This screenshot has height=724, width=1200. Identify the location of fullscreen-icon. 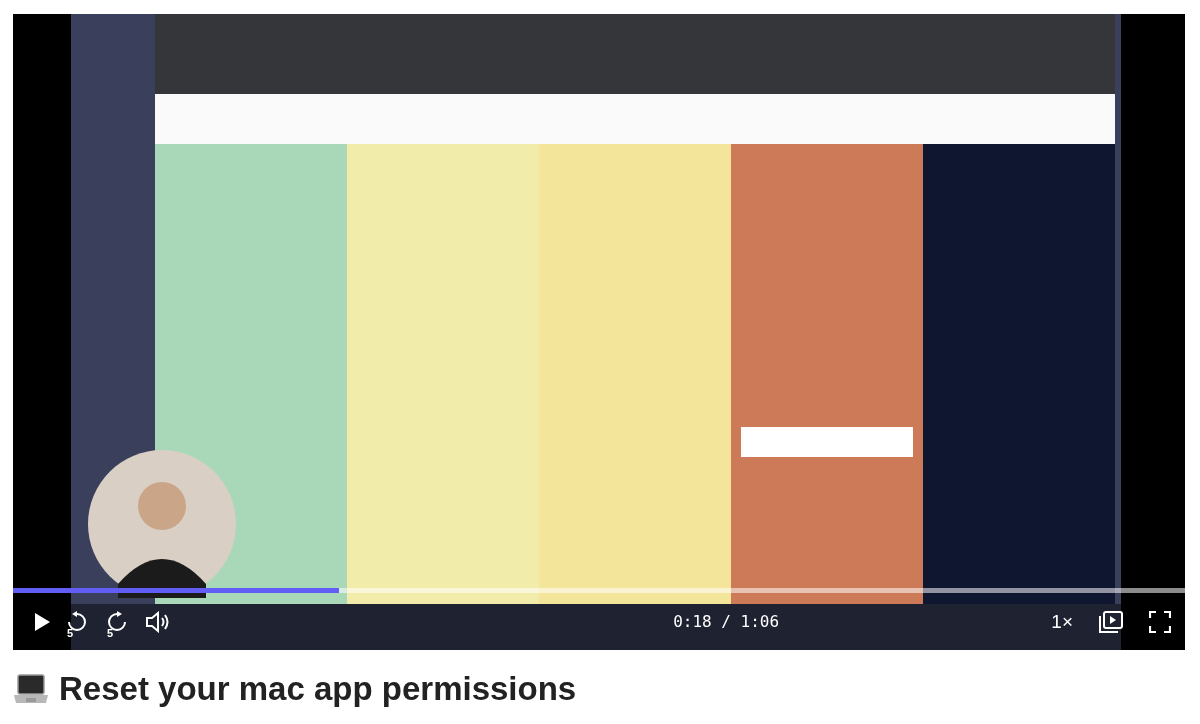
(1160, 621).